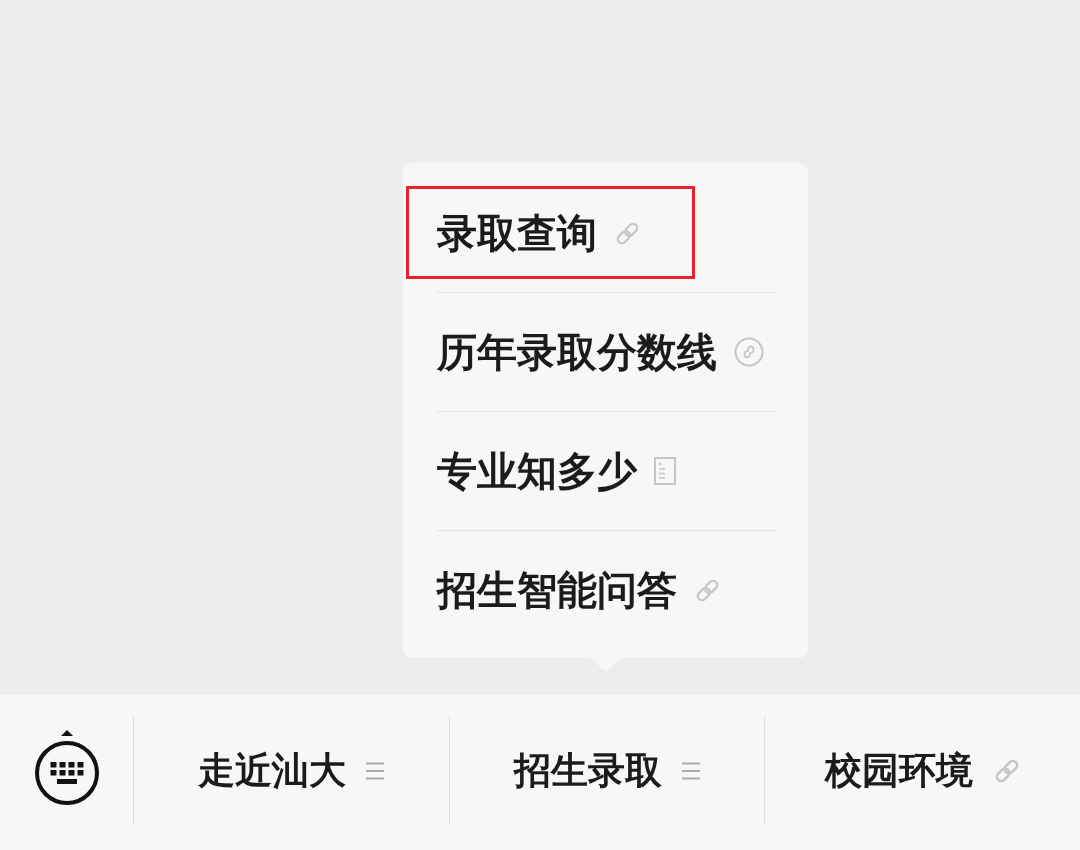 The height and width of the screenshot is (850, 1080). Describe the element at coordinates (922, 770) in the screenshot. I see `menu-tab: 校园环境` at that location.